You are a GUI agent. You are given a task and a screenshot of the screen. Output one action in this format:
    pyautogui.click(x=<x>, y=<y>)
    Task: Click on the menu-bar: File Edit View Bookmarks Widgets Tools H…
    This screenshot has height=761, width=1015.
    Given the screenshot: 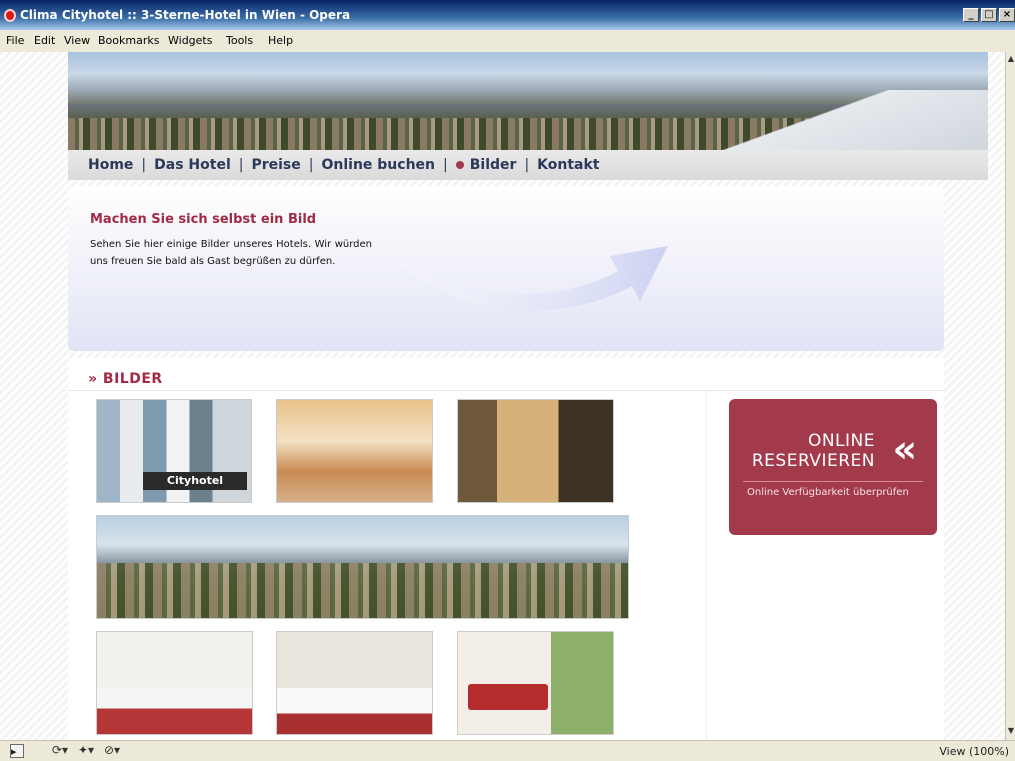 What is the action you would take?
    pyautogui.click(x=507, y=41)
    